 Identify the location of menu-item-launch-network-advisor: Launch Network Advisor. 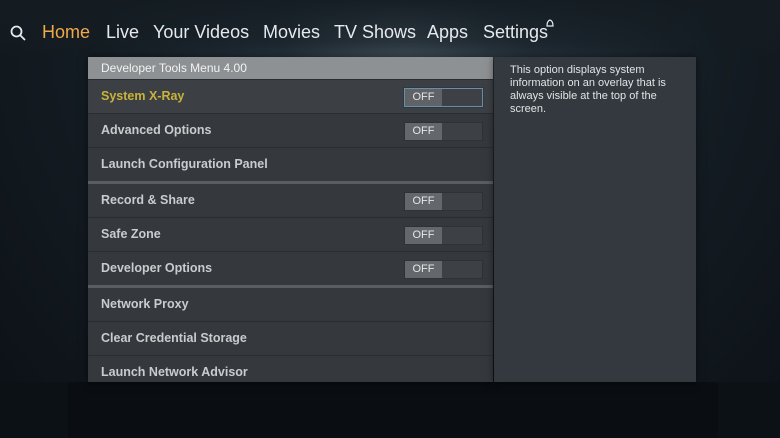
(290, 372).